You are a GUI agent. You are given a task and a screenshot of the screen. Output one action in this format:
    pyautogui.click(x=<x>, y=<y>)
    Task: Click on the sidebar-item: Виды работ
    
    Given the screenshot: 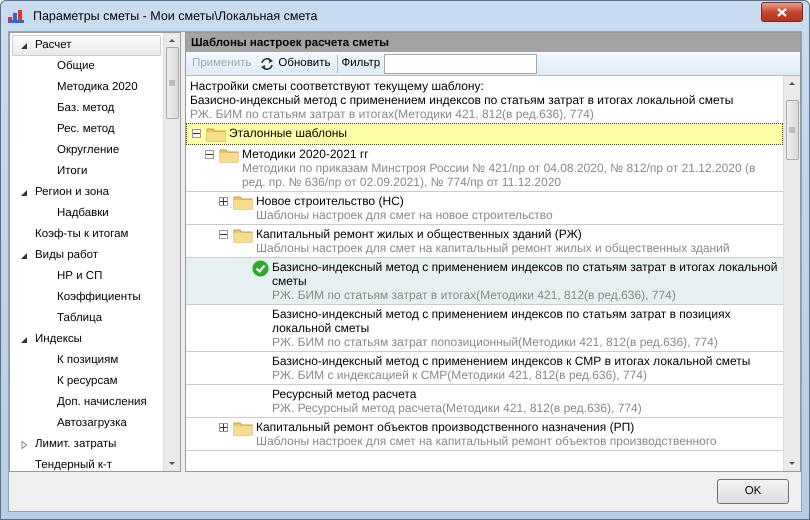 What is the action you would take?
    pyautogui.click(x=86, y=255)
    